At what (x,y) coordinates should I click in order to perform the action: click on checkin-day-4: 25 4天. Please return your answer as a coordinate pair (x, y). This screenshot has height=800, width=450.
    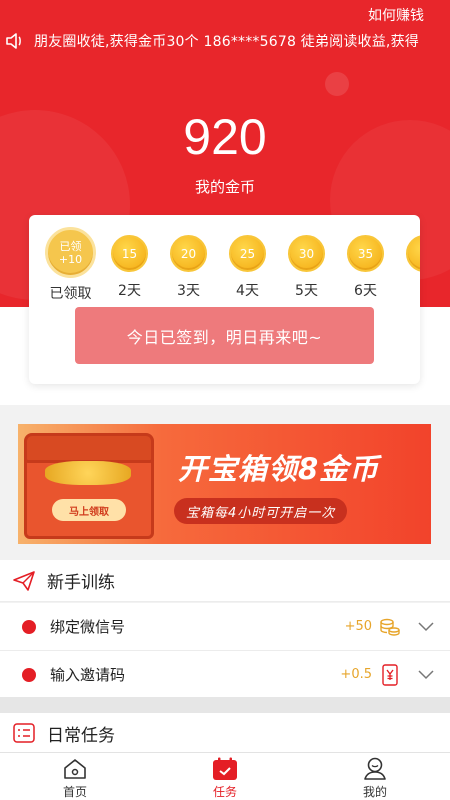
    Looking at the image, I should click on (247, 267).